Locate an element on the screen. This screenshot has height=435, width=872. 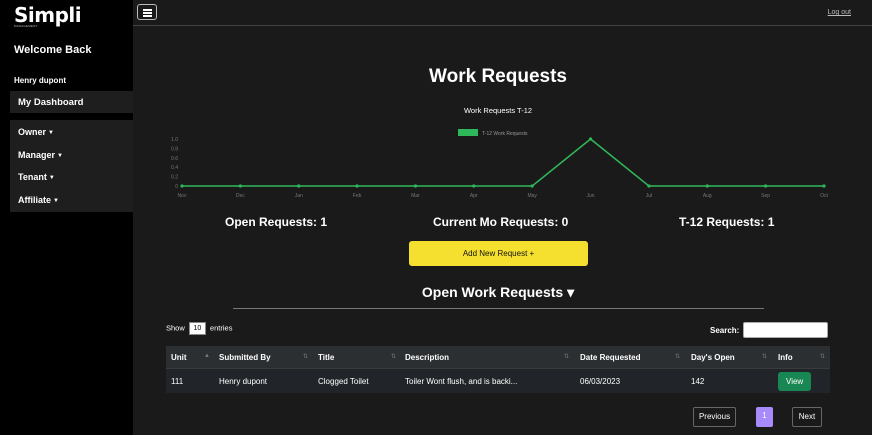
legend-swatch is located at coordinates (468, 132).